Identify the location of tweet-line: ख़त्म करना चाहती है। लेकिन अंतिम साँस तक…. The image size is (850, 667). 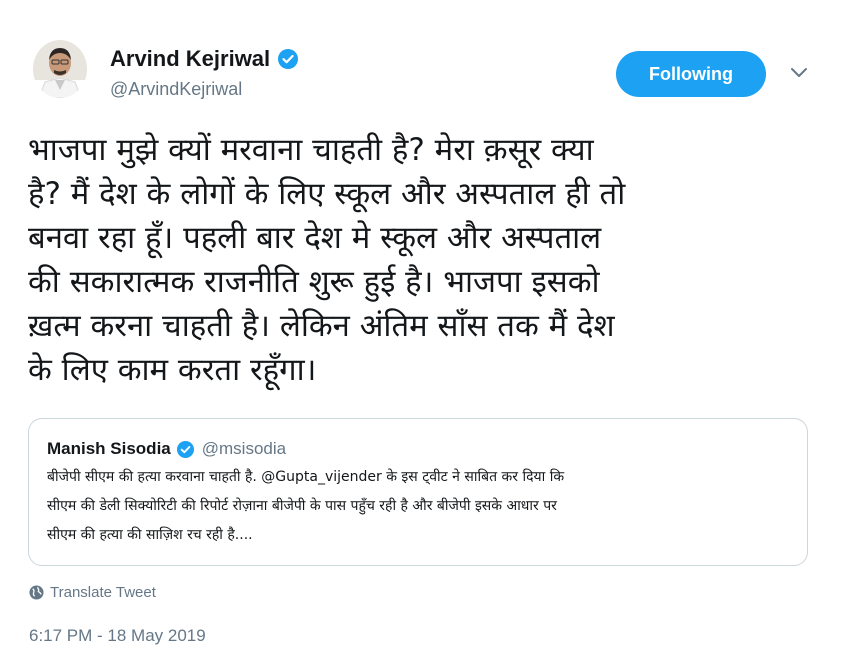
(321, 326).